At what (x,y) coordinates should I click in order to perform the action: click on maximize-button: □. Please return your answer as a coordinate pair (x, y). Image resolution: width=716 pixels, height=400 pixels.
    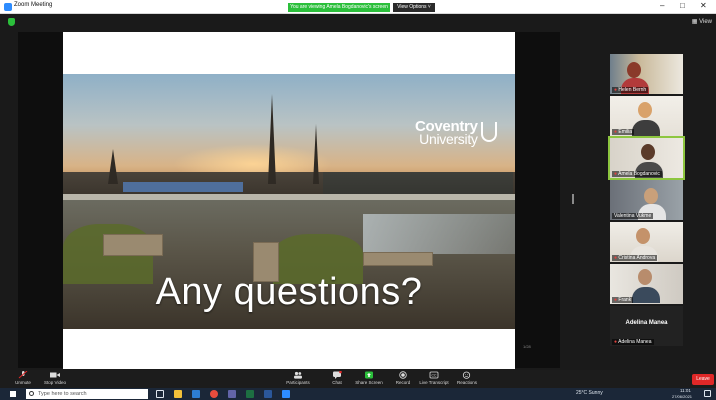
    Looking at the image, I should click on (682, 5).